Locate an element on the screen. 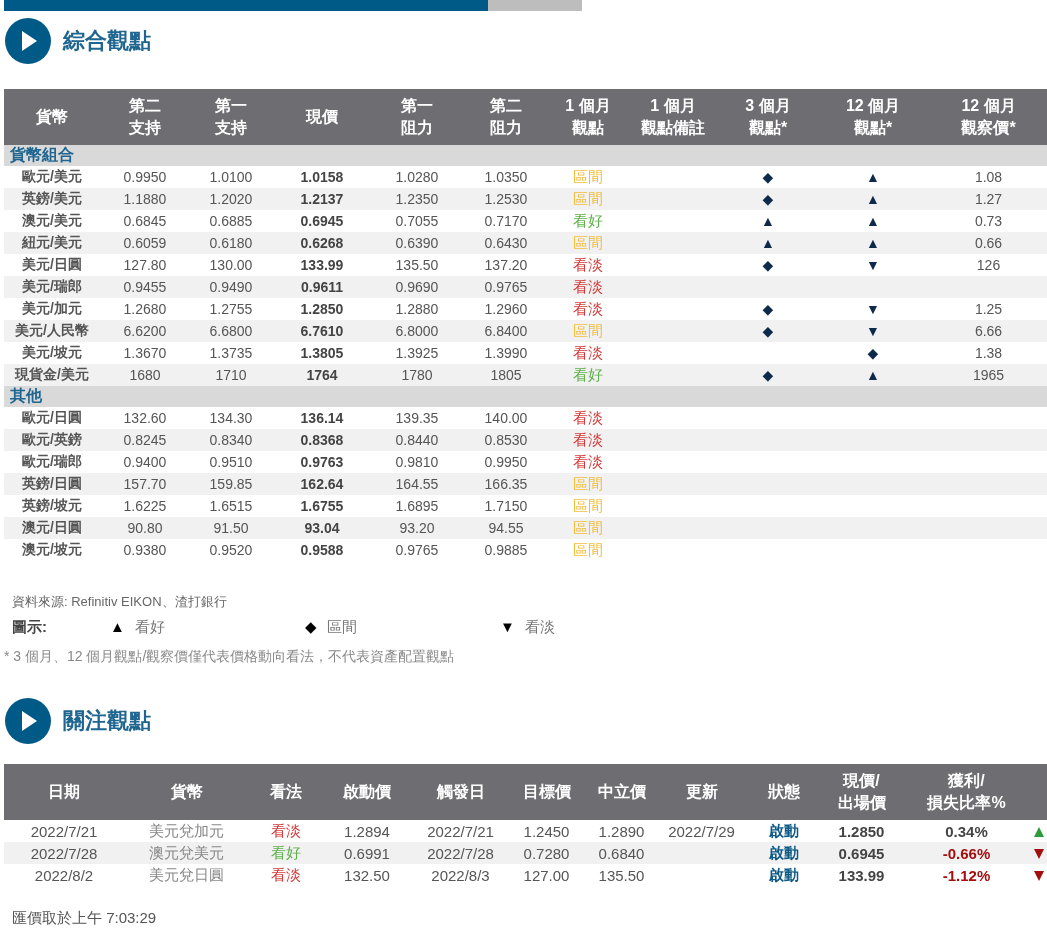 The width and height of the screenshot is (1047, 944). legend-text: 看淡 is located at coordinates (539, 627).